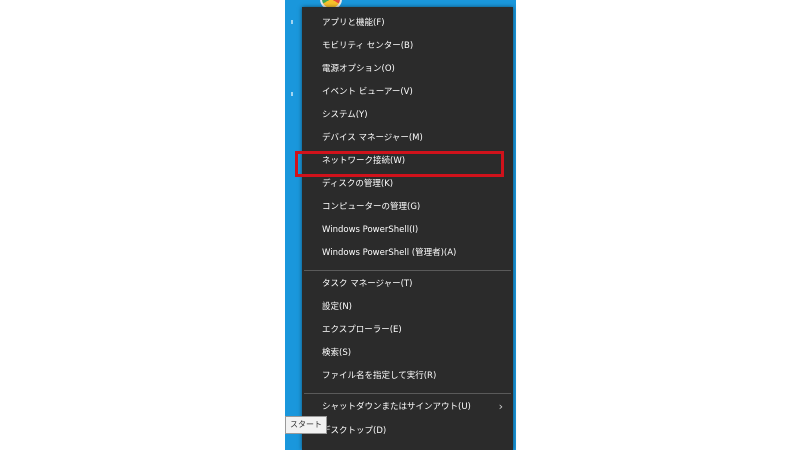 This screenshot has height=450, width=800. I want to click on menu-item-label: ネットワーク接続(W), so click(364, 161).